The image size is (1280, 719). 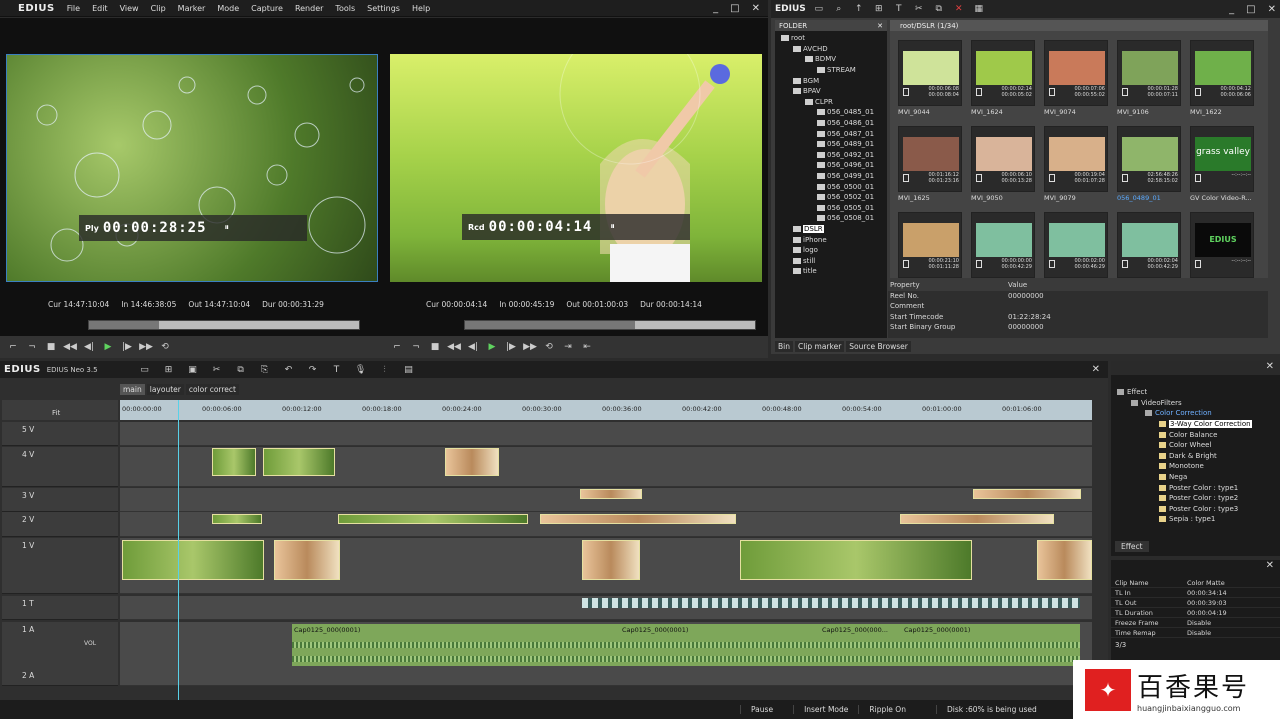 I want to click on recorder-viewer: Rcd 00:00:04:14 ⏸, so click(x=576, y=168).